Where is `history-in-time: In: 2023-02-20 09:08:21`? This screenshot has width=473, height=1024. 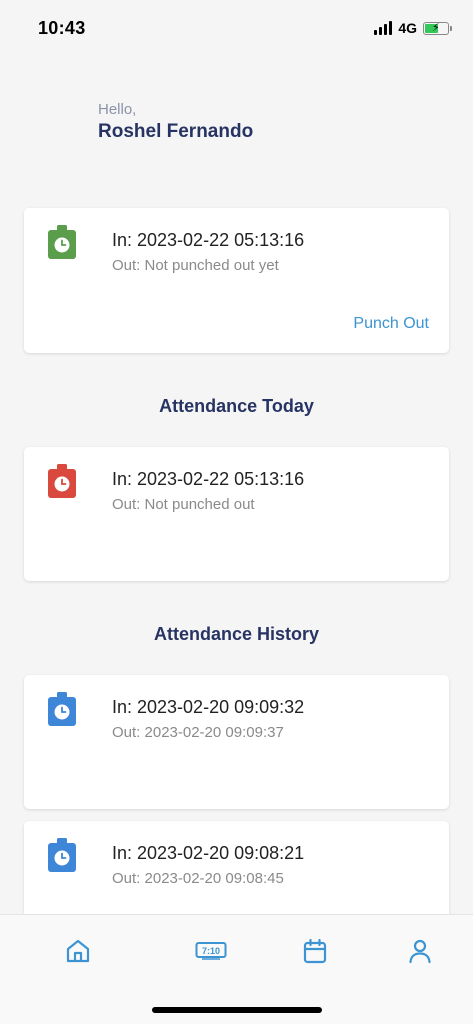
history-in-time: In: 2023-02-20 09:08:21 is located at coordinates (208, 853).